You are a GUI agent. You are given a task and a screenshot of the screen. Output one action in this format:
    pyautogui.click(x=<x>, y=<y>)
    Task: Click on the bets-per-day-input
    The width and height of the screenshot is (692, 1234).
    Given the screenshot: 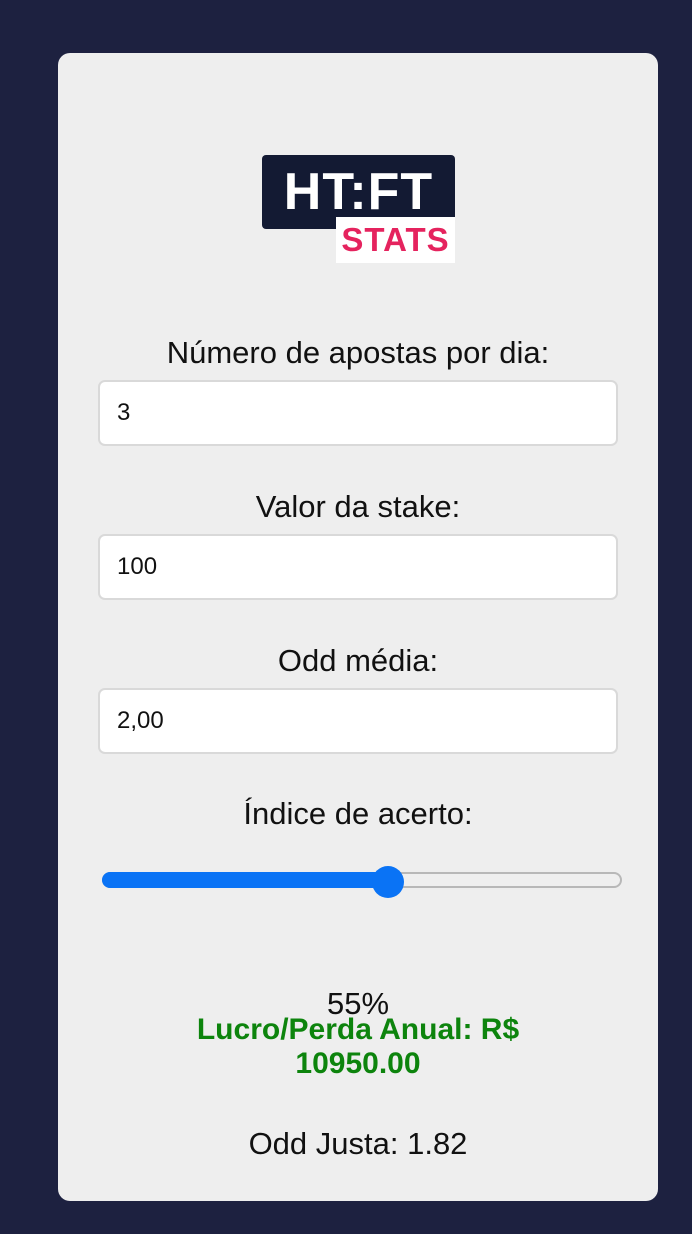 What is the action you would take?
    pyautogui.click(x=358, y=413)
    